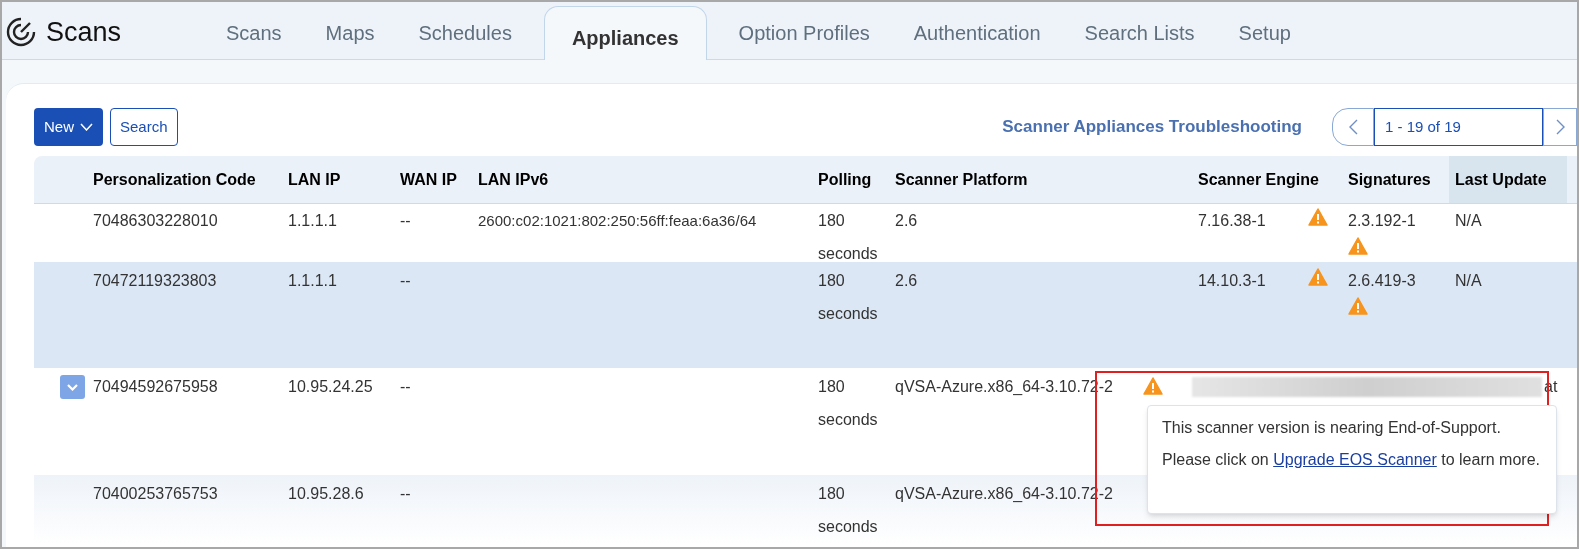 The width and height of the screenshot is (1579, 549). Describe the element at coordinates (1258, 179) in the screenshot. I see `column-header: Scanner Engine` at that location.